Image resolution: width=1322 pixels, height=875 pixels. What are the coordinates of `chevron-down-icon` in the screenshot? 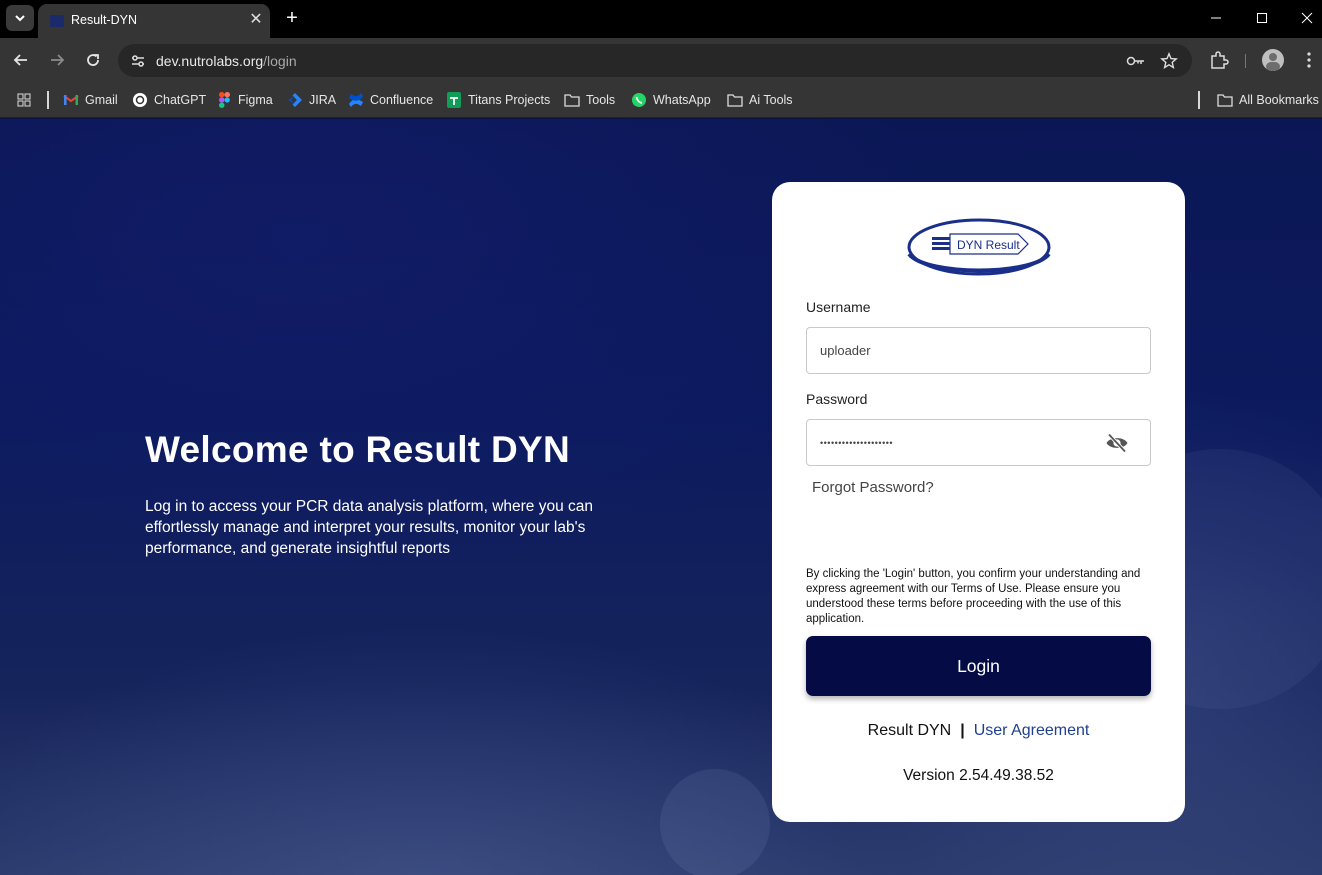 It's located at (20, 18).